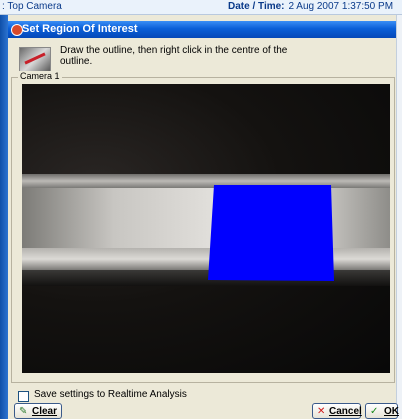 Image resolution: width=402 pixels, height=420 pixels. Describe the element at coordinates (374, 411) in the screenshot. I see `check-icon: ✓` at that location.